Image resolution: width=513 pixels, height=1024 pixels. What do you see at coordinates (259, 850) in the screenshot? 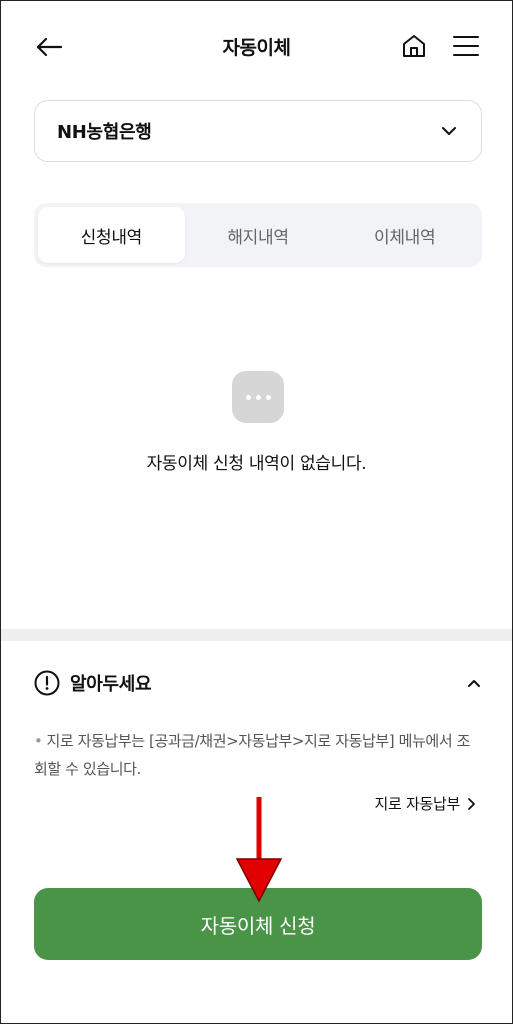
I see `red-arrow-annotation` at bounding box center [259, 850].